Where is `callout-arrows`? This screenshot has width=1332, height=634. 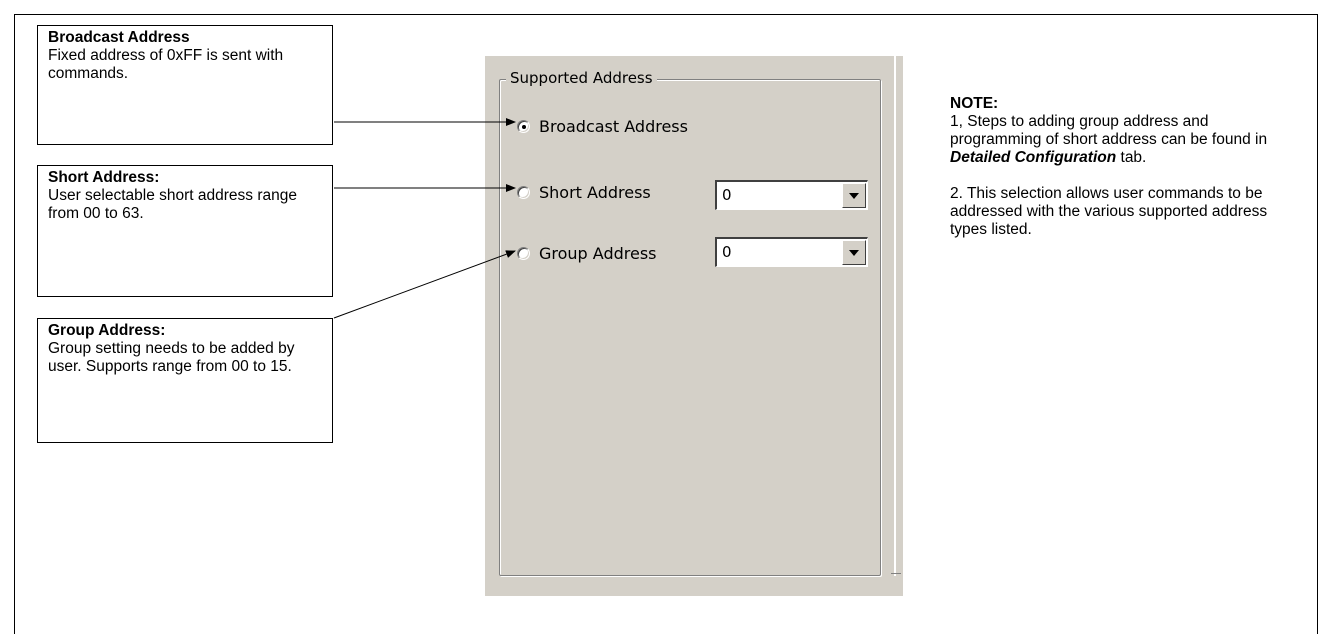 callout-arrows is located at coordinates (424, 218).